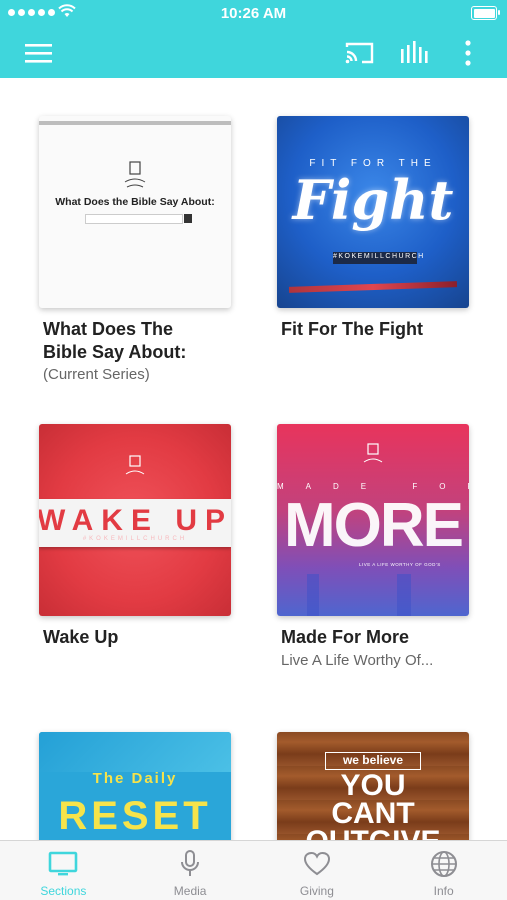 The width and height of the screenshot is (507, 900). I want to click on audio-bars-icon, so click(414, 52).